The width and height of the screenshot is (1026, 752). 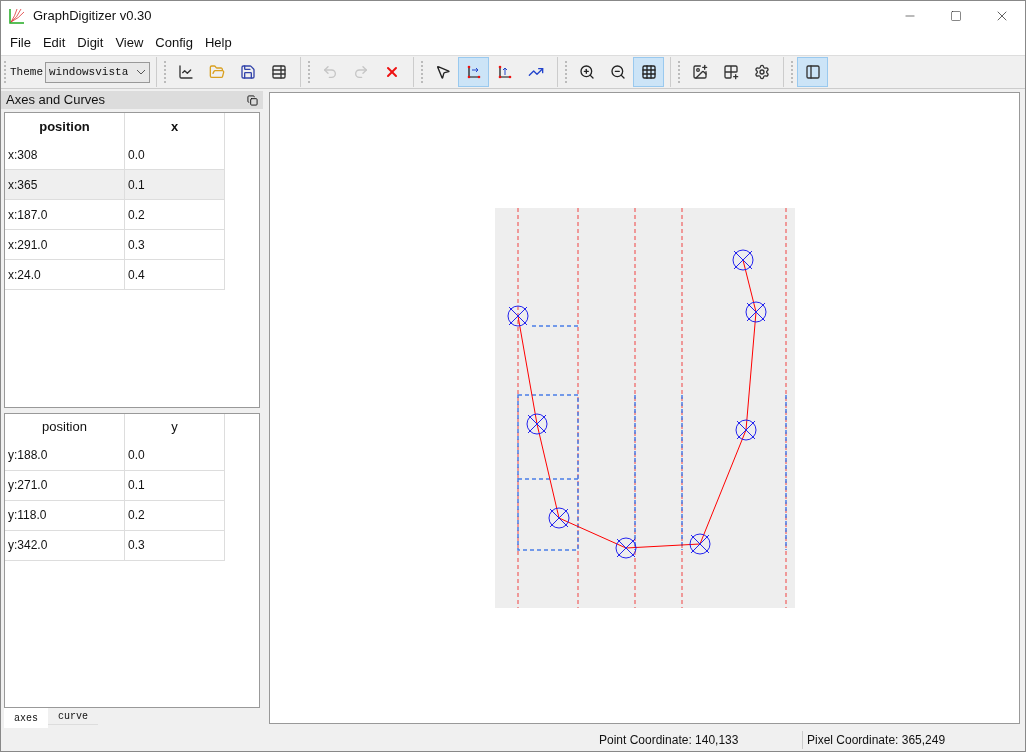 What do you see at coordinates (26, 72) in the screenshot?
I see `theme-label: Theme` at bounding box center [26, 72].